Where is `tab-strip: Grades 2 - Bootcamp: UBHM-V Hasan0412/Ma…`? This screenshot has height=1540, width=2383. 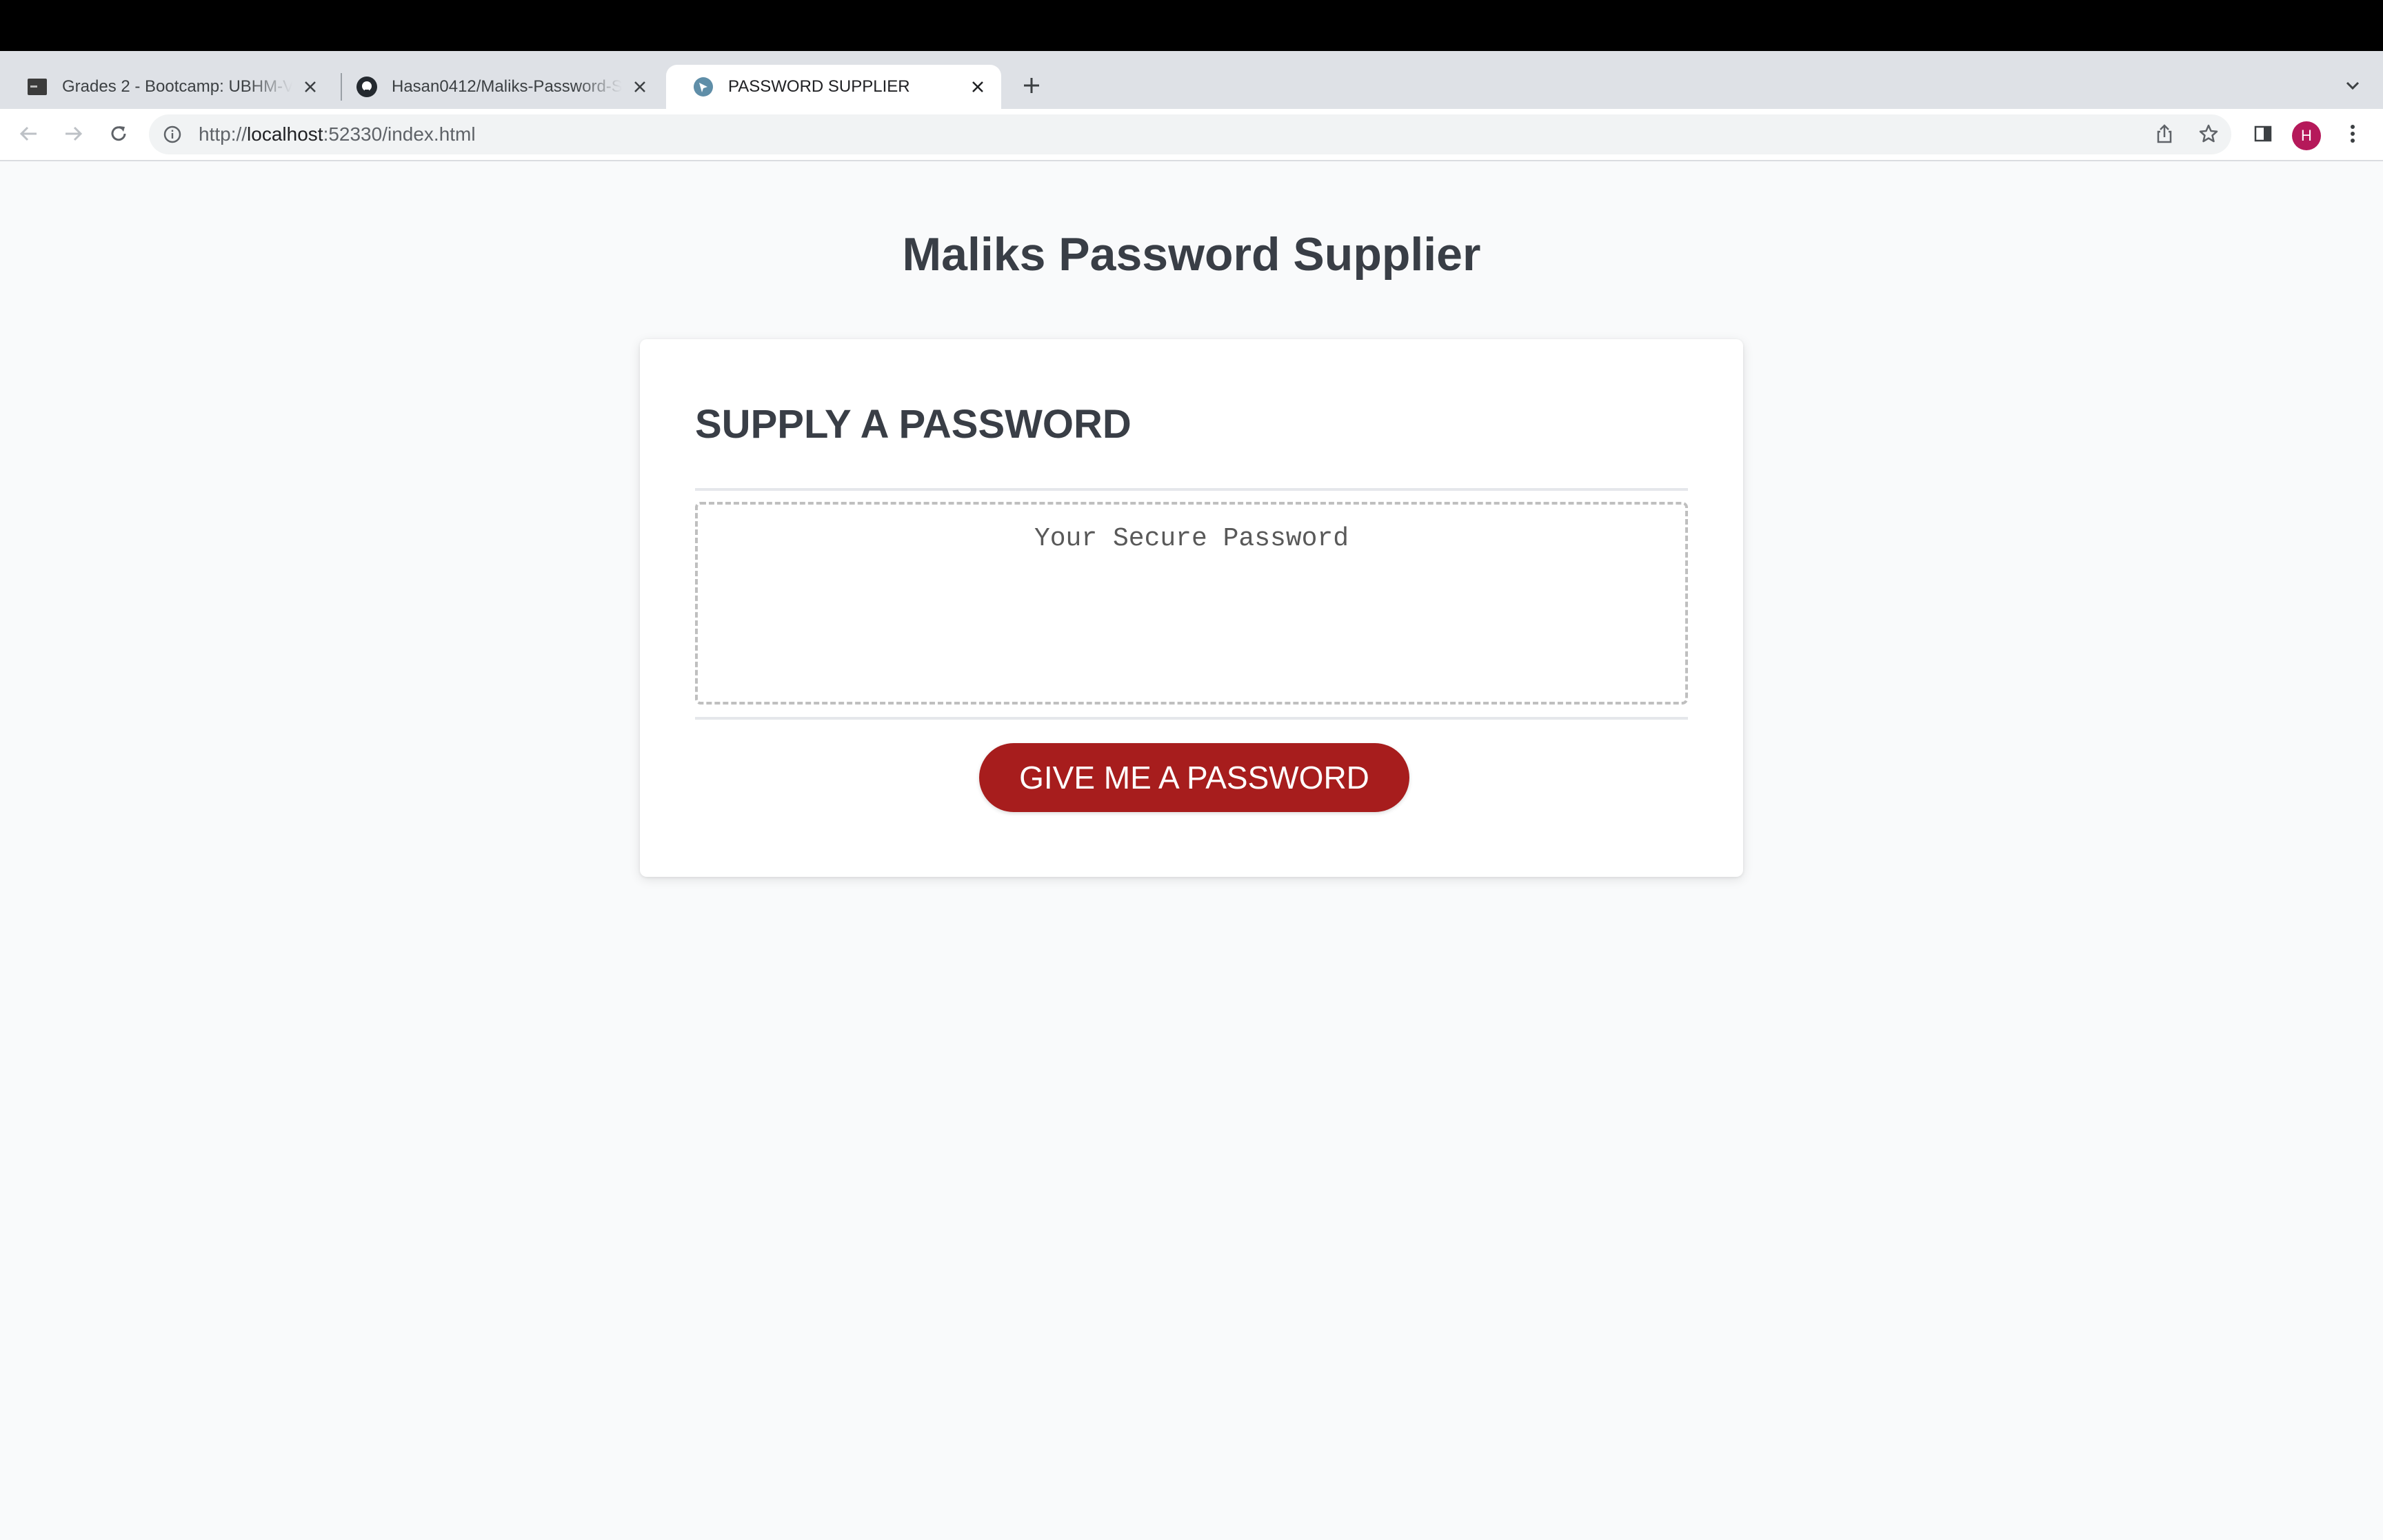 tab-strip: Grades 2 - Bootcamp: UBHM-V Hasan0412/Ma… is located at coordinates (1191, 80).